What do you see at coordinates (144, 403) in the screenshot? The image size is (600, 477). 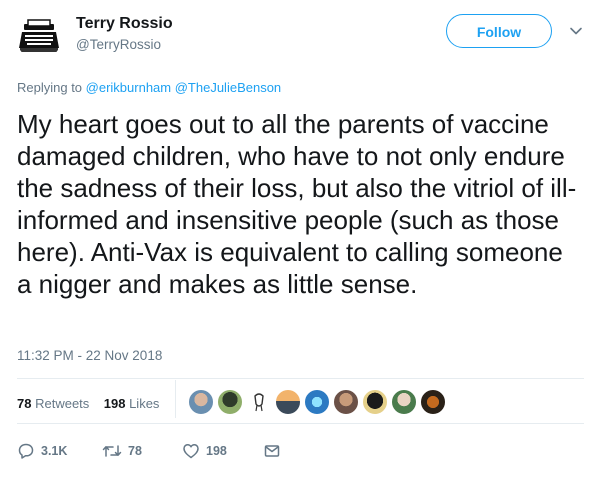 I see `likes-label: Likes` at bounding box center [144, 403].